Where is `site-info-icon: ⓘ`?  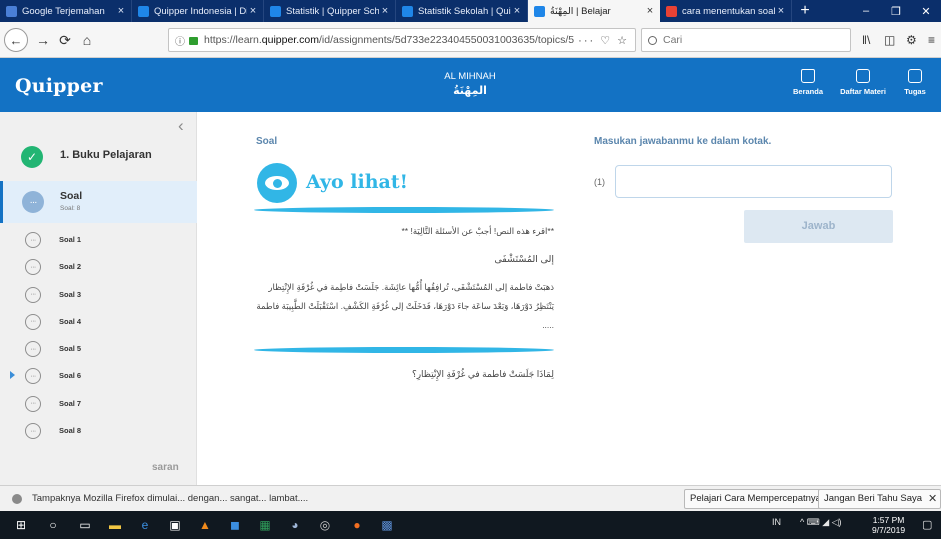
site-info-icon: ⓘ is located at coordinates (180, 40).